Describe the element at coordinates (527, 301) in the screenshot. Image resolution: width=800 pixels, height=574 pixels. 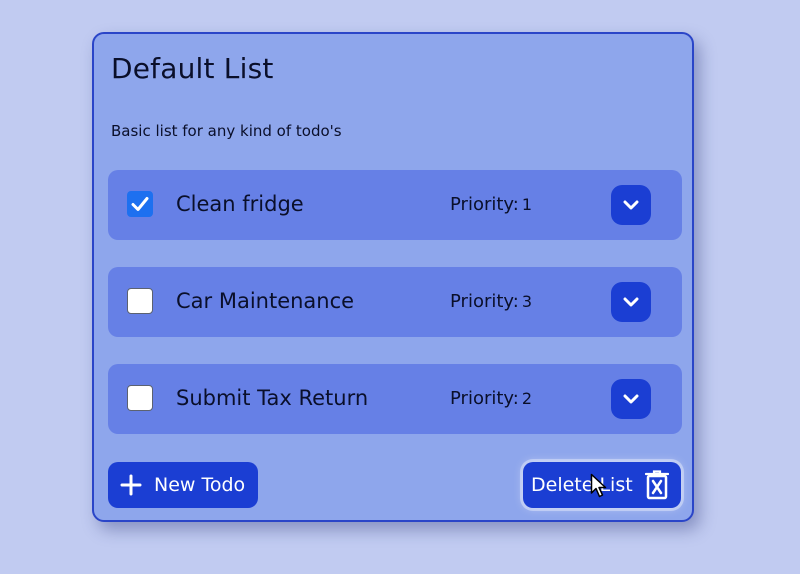
I see `priority-value: 3` at that location.